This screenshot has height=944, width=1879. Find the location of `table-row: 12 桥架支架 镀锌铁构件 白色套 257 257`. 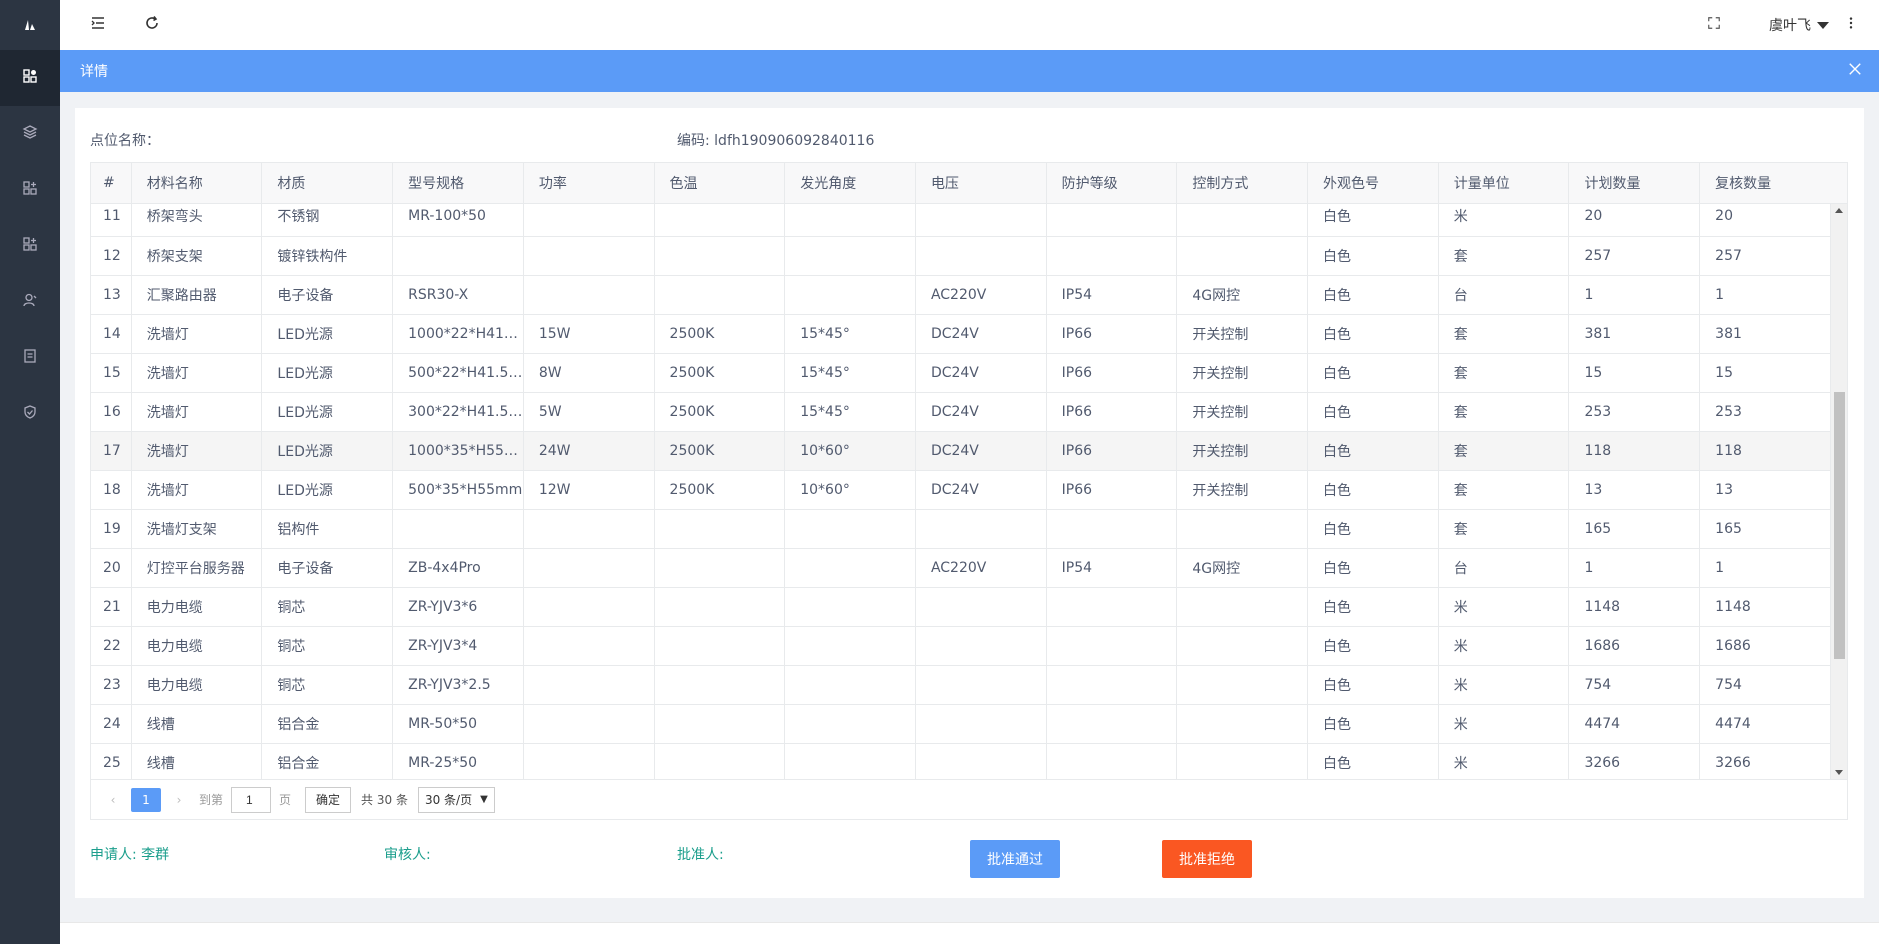

table-row: 12 桥架支架 镀锌铁构件 白色套 257 257 is located at coordinates (961, 256).